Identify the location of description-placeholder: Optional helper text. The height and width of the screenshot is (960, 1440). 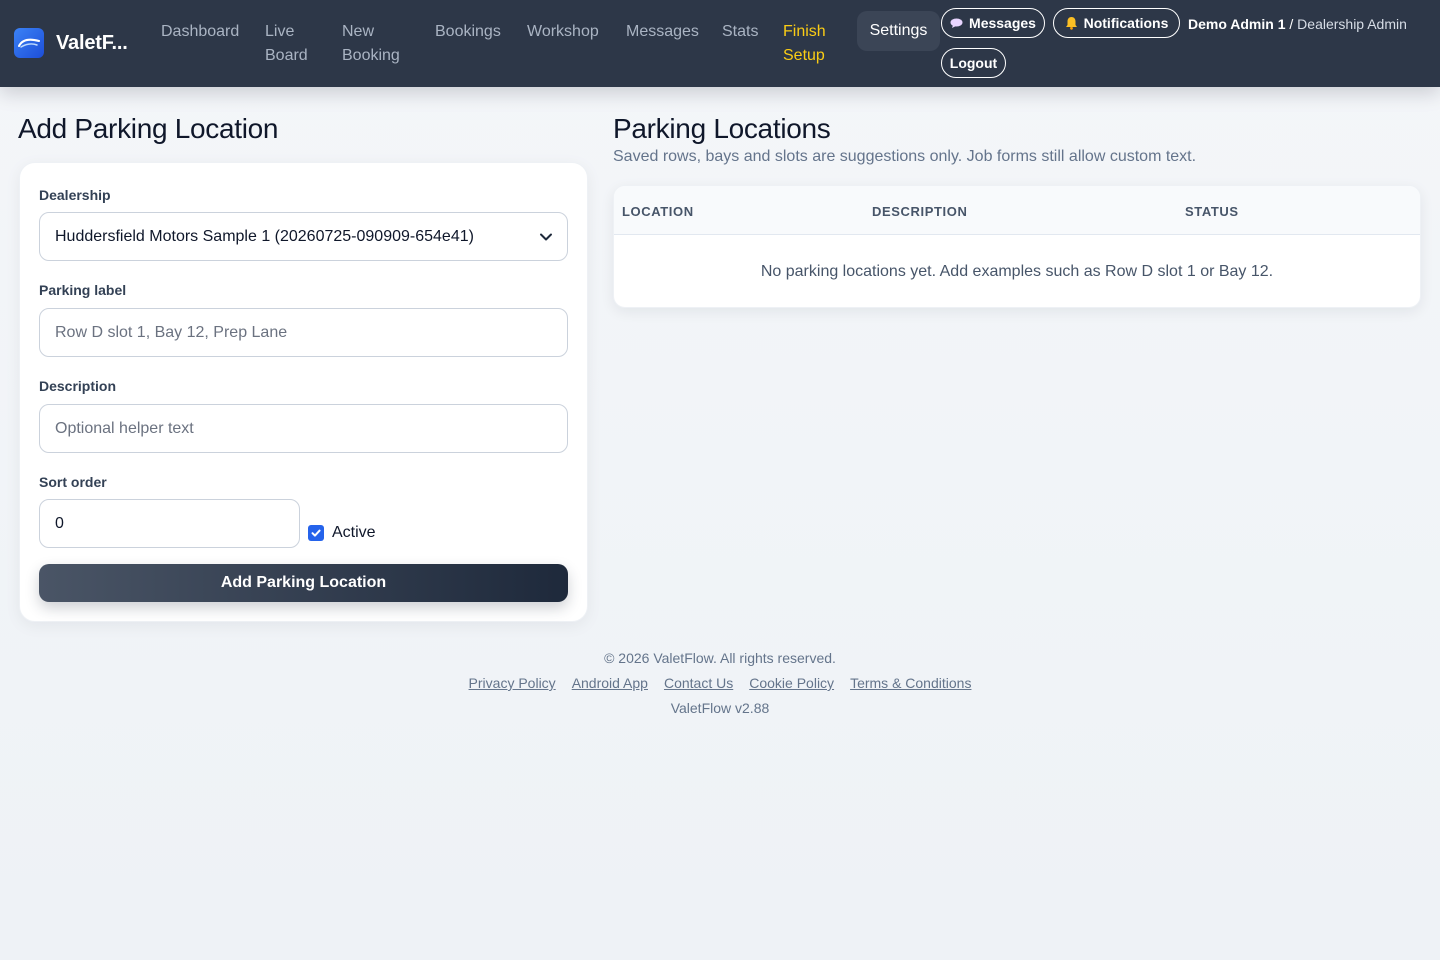
(124, 428).